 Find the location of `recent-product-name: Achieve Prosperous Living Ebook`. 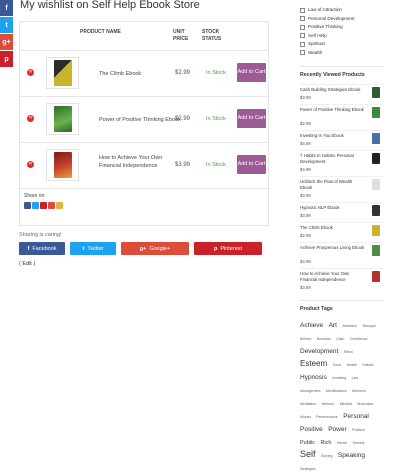

recent-product-name: Achieve Prosperous Living Ebook is located at coordinates (332, 248).